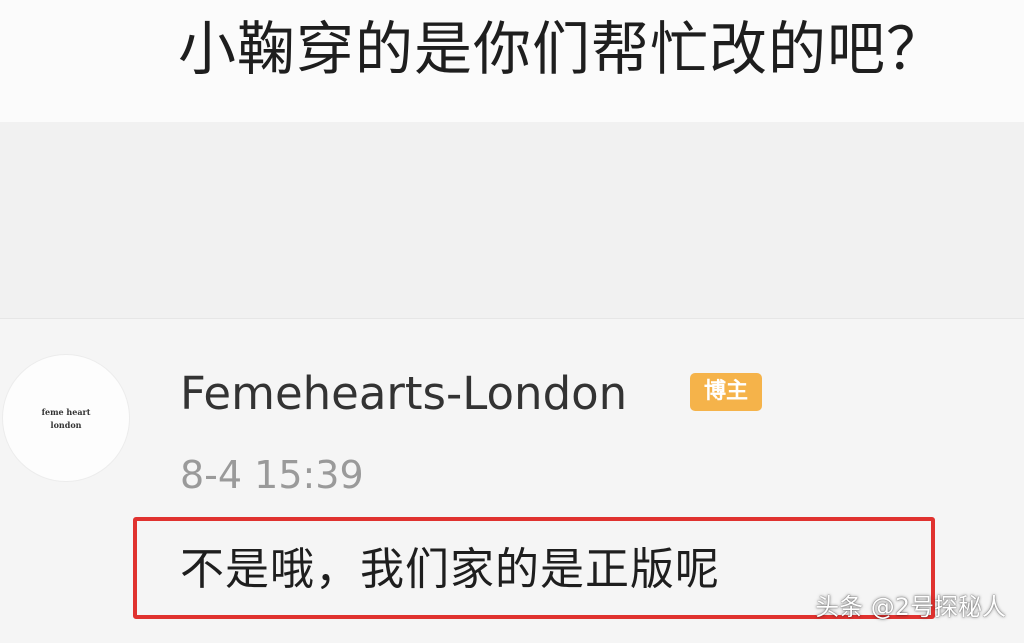  I want to click on reply-text: 不是哦，我们家的是正版呢, so click(450, 569).